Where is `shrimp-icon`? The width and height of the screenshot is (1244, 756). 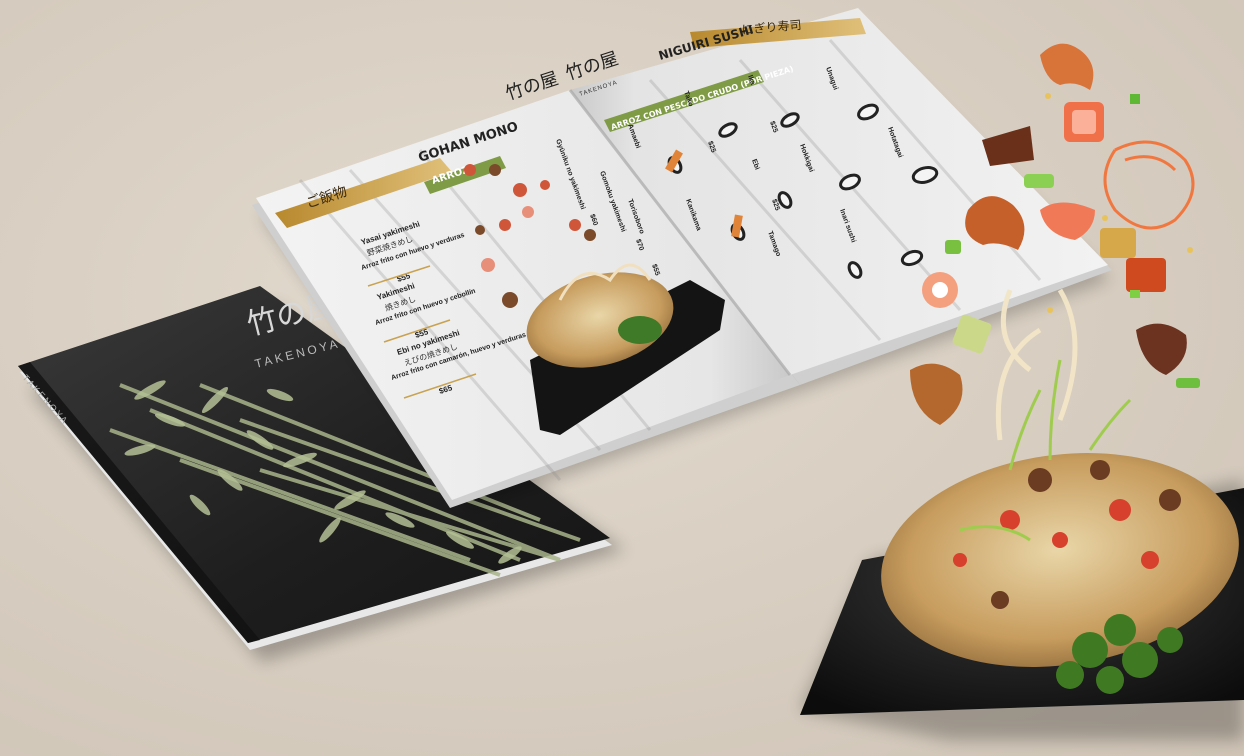
shrimp-icon is located at coordinates (1067, 66).